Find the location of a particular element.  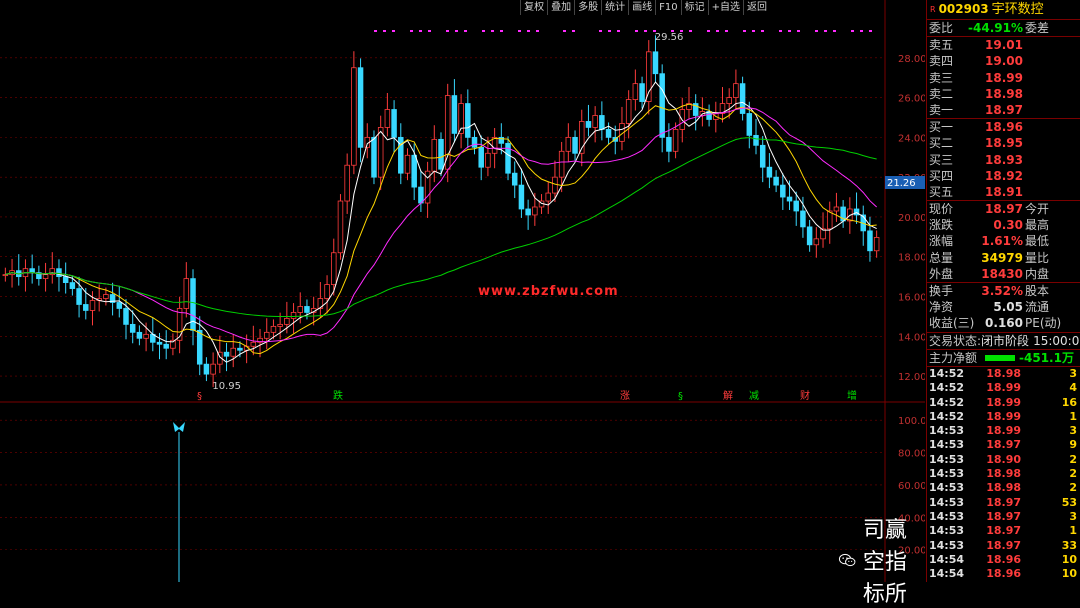

tick-time: 14:52 is located at coordinates (947, 373).